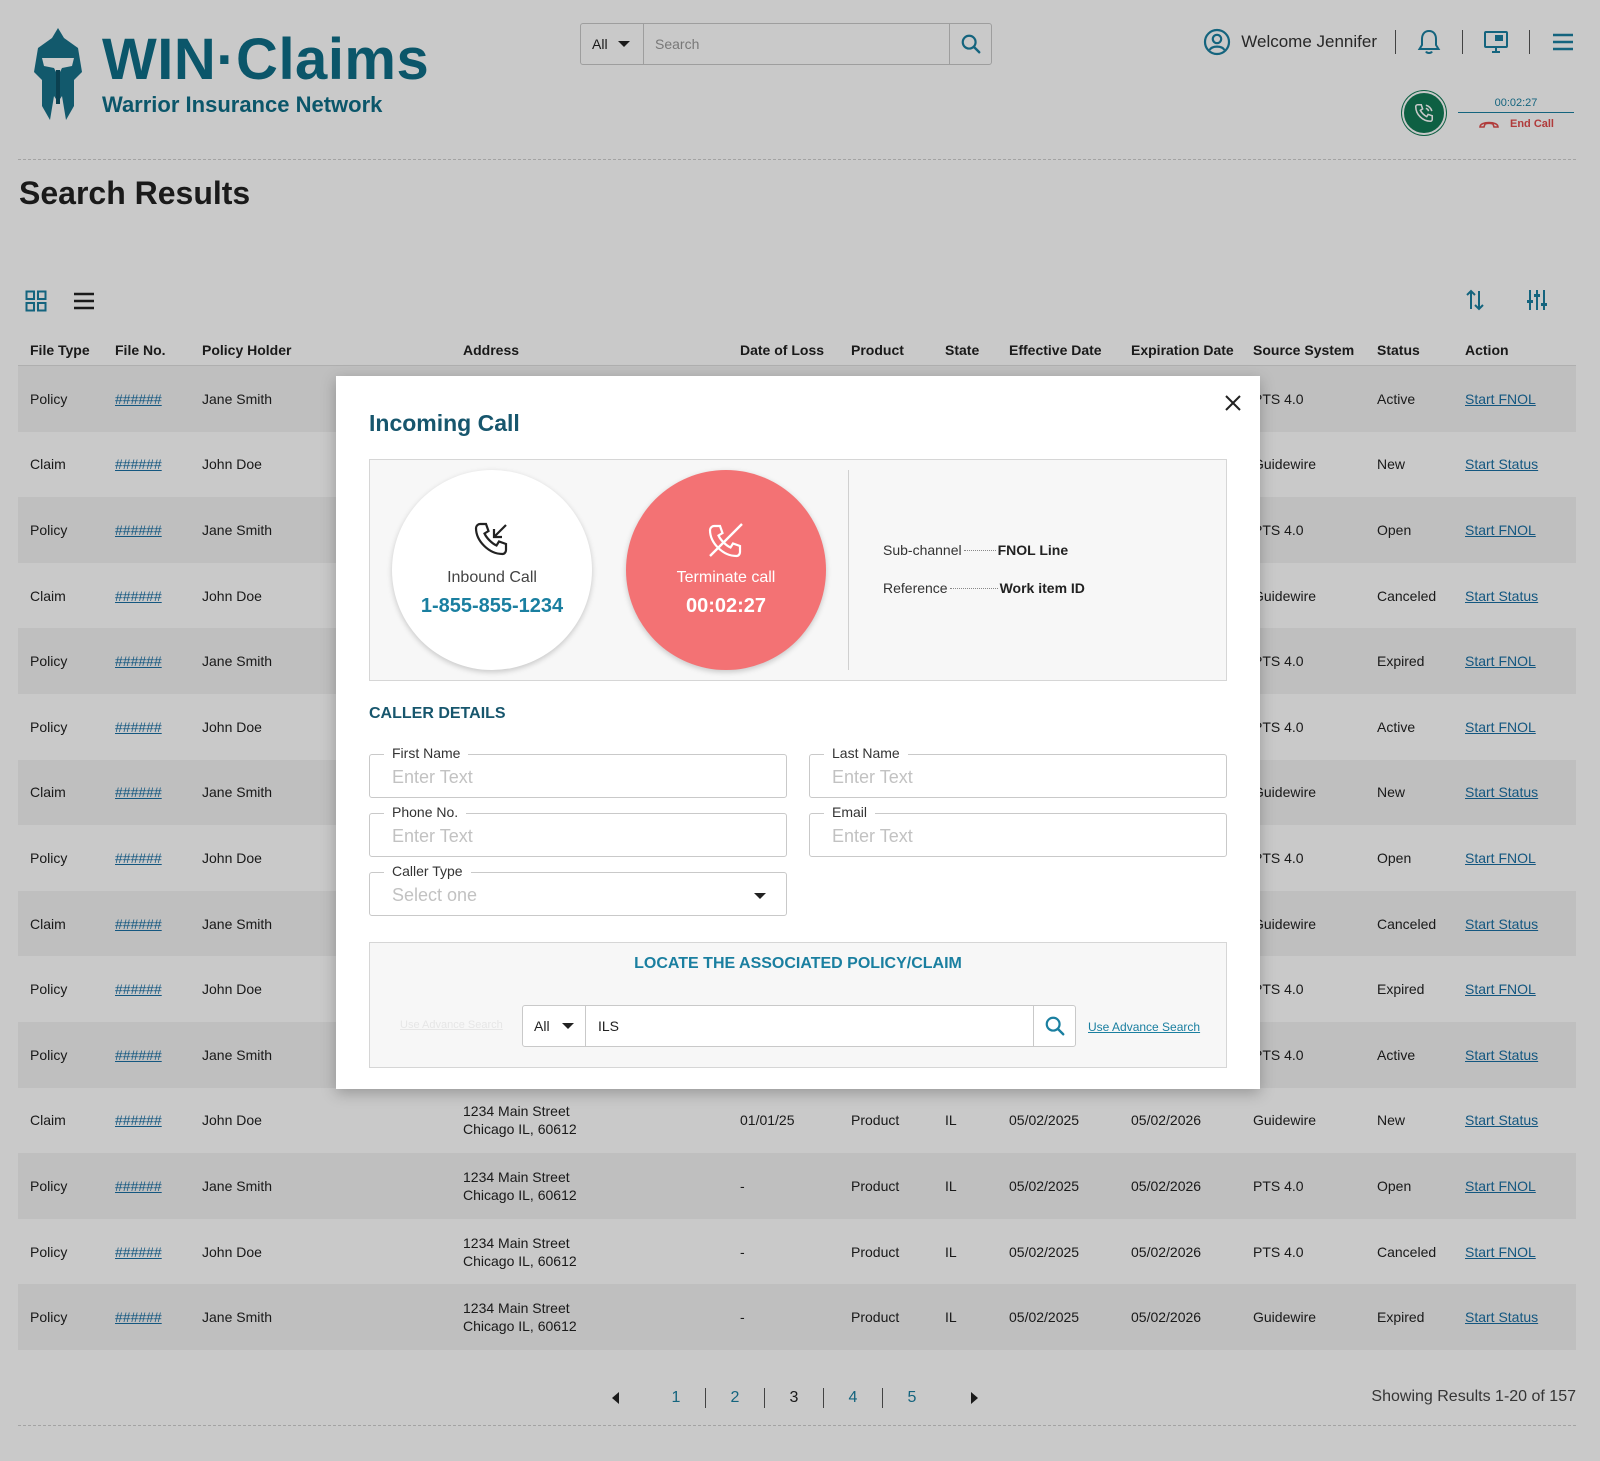 This screenshot has width=1600, height=1461. What do you see at coordinates (542, 1026) in the screenshot?
I see `locate-scope-value: All` at bounding box center [542, 1026].